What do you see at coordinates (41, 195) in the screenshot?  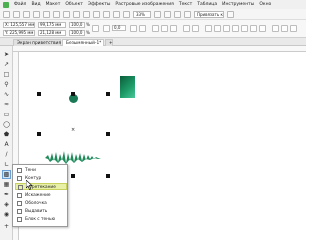 I see `flyout-item-distort: Искажение` at bounding box center [41, 195].